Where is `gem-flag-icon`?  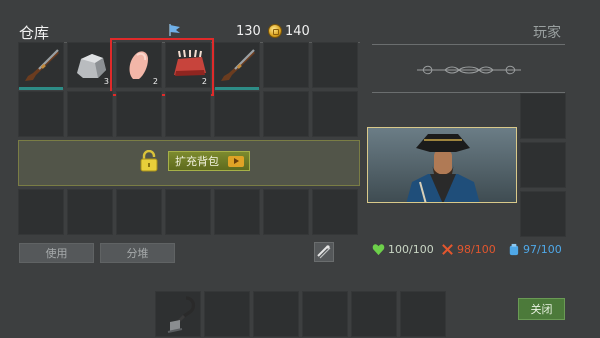 gem-flag-icon is located at coordinates (175, 29).